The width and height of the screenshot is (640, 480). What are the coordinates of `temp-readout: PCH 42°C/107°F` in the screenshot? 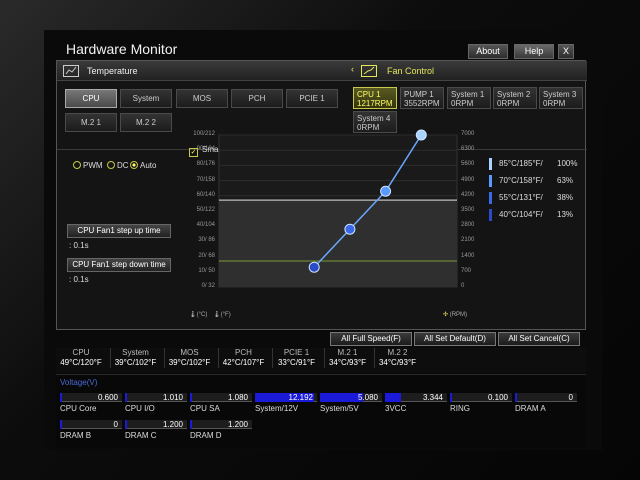 It's located at (243, 358).